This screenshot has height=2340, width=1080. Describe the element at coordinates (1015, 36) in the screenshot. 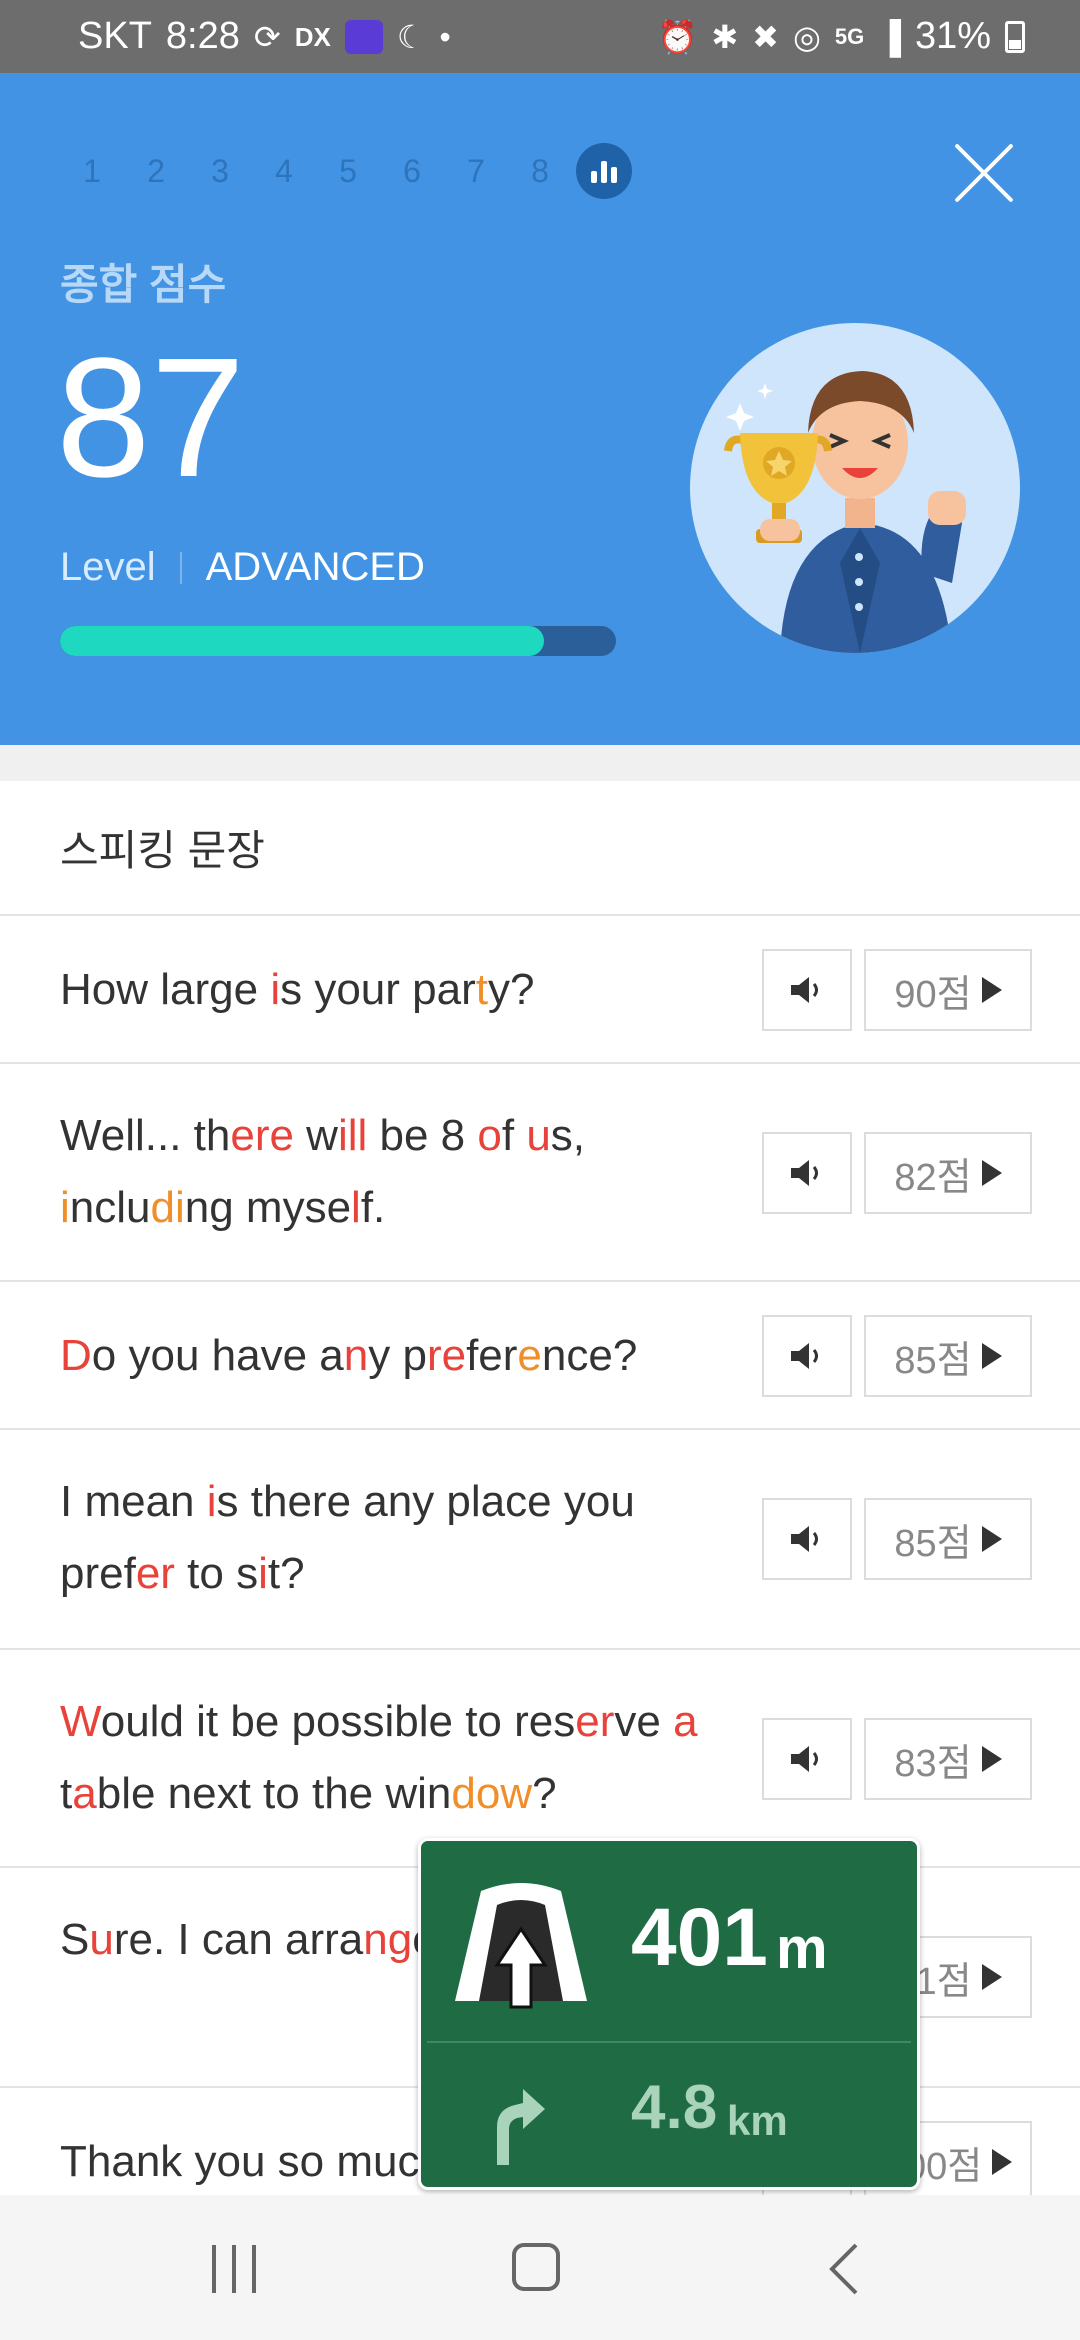

I see `battery-icon` at that location.